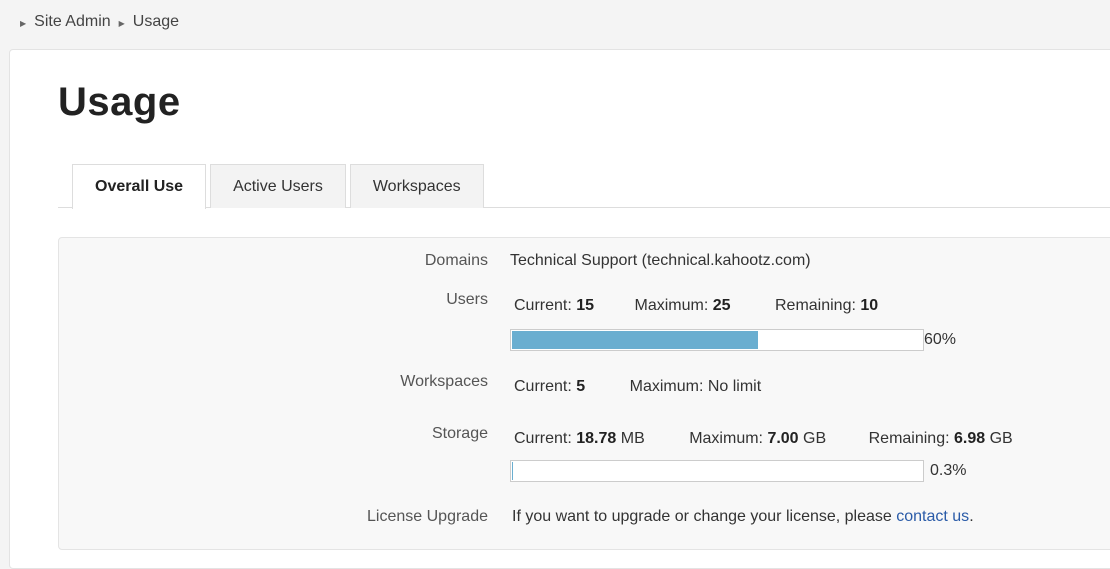 This screenshot has width=1110, height=569. Describe the element at coordinates (826, 305) in the screenshot. I see `users-remaining: Remaining: 10` at that location.